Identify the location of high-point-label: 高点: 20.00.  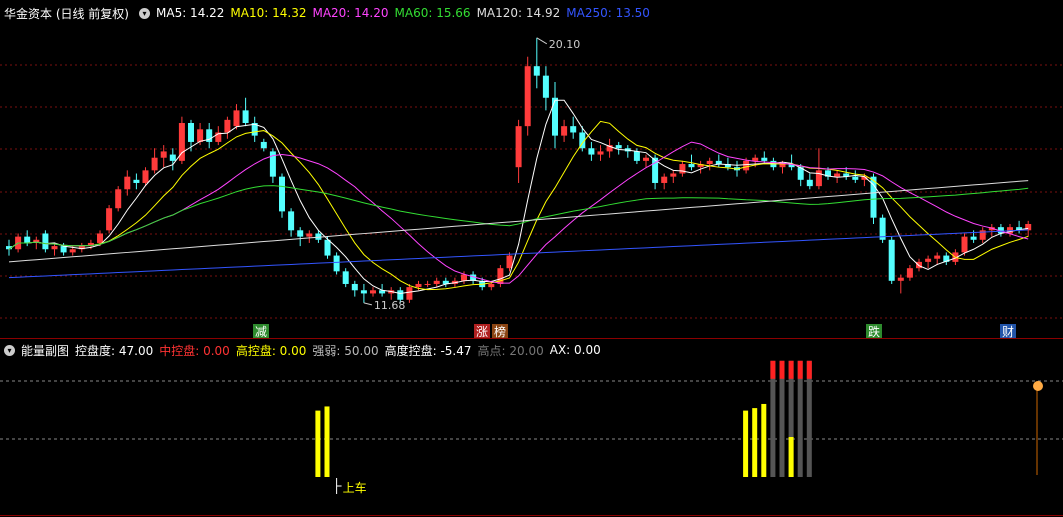
(510, 350).